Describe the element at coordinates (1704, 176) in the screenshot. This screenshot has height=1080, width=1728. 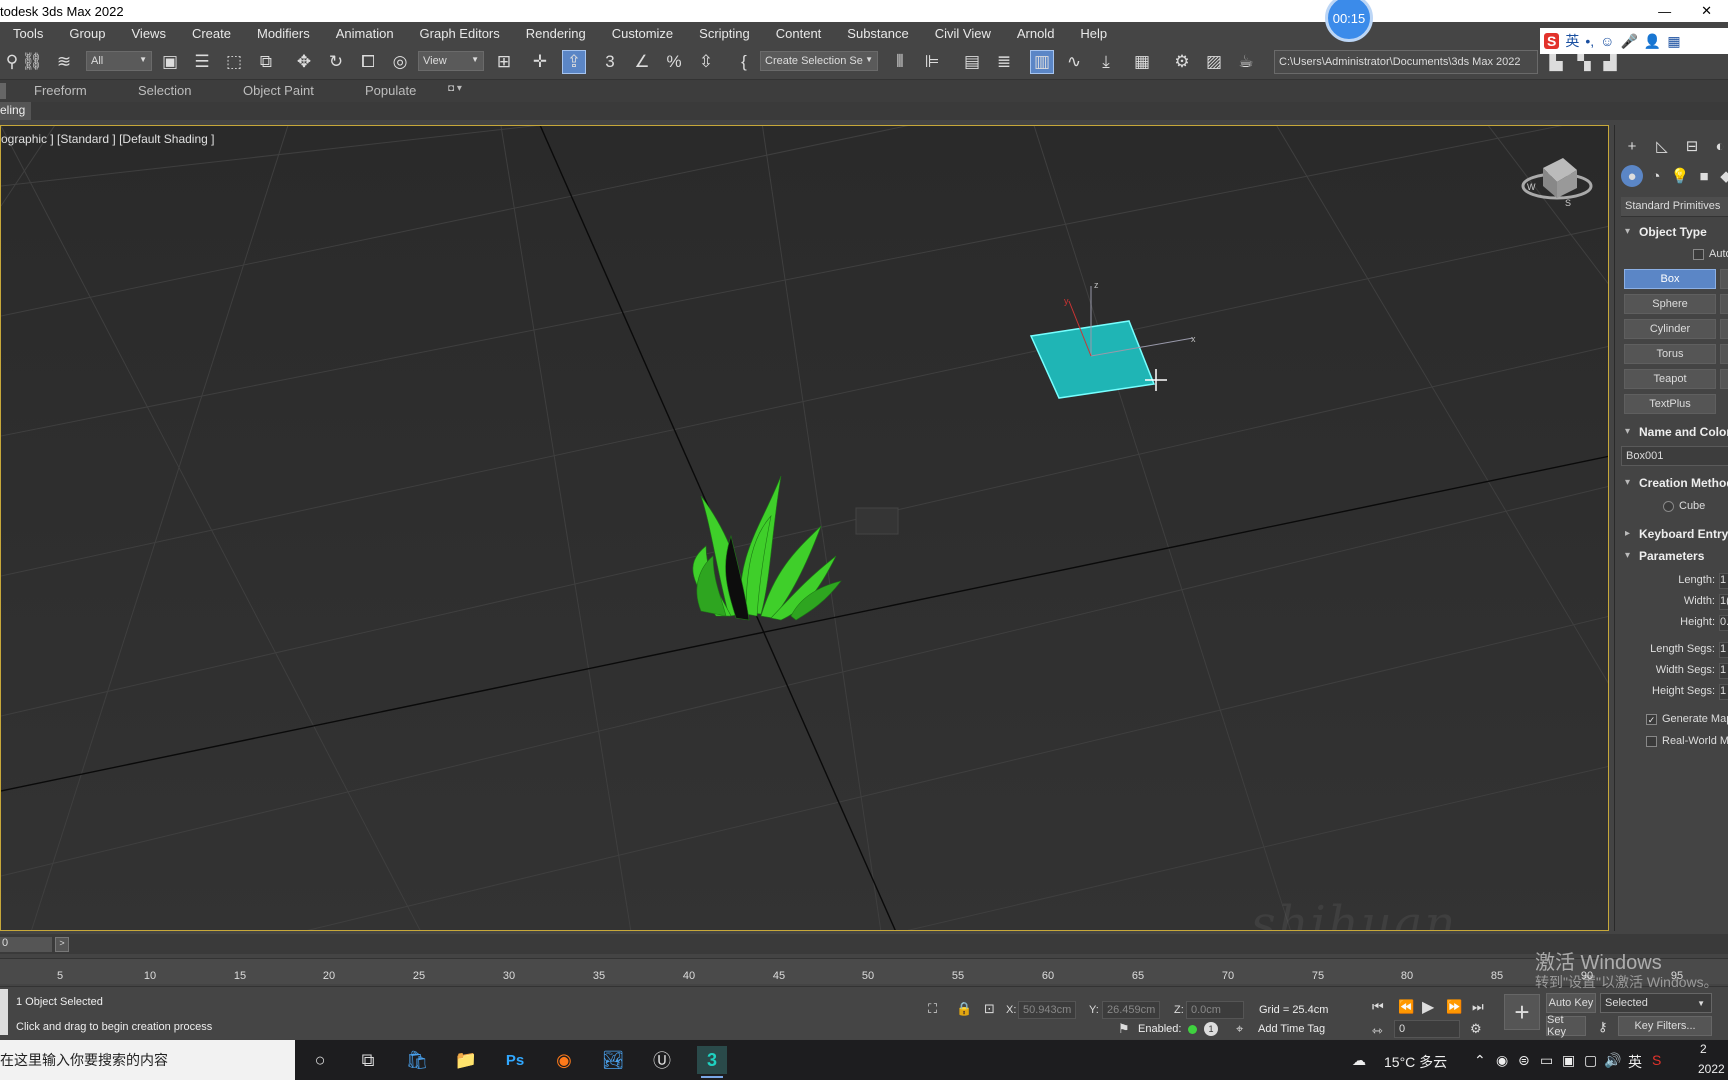
I see `cameras-icon: ■` at that location.